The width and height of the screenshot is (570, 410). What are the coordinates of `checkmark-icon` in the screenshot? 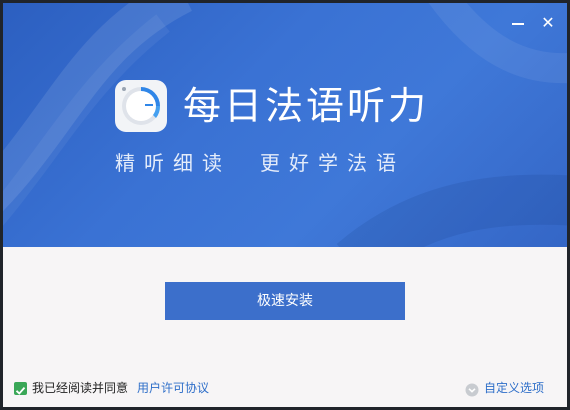 It's located at (20, 391).